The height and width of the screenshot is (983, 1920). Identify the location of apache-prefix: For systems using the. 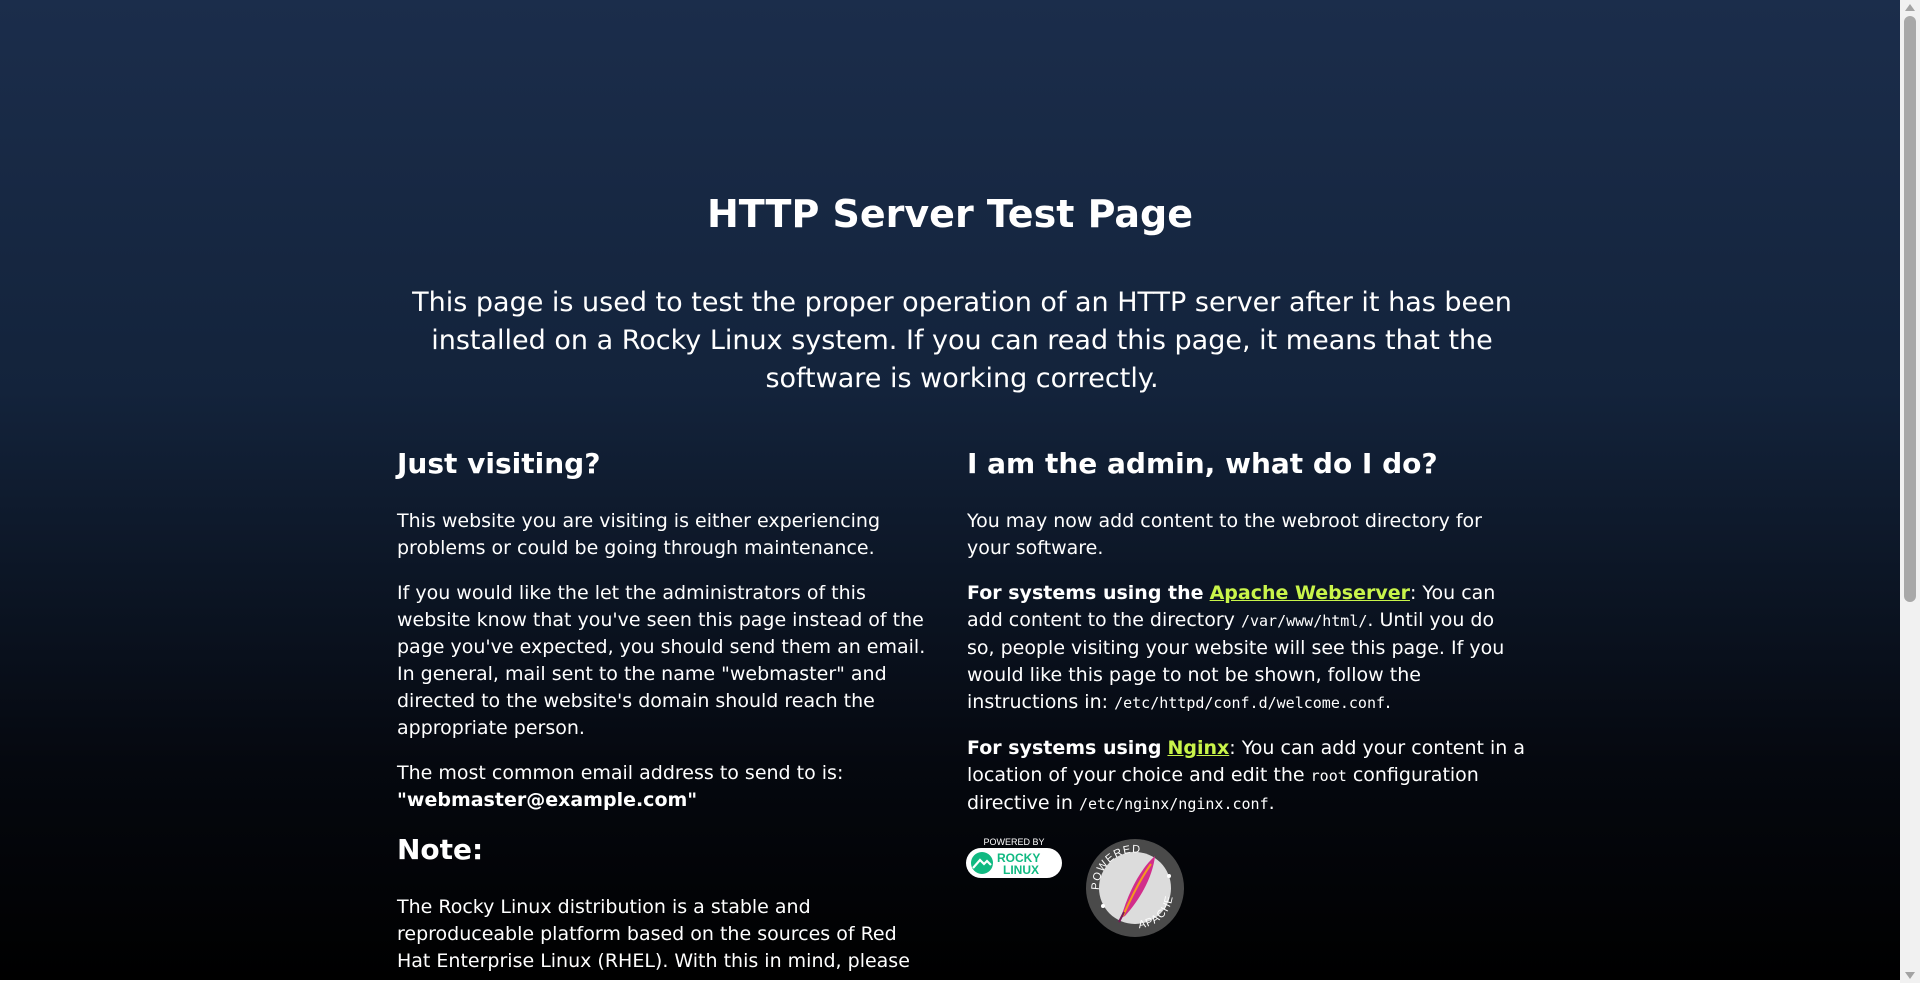
(1085, 593).